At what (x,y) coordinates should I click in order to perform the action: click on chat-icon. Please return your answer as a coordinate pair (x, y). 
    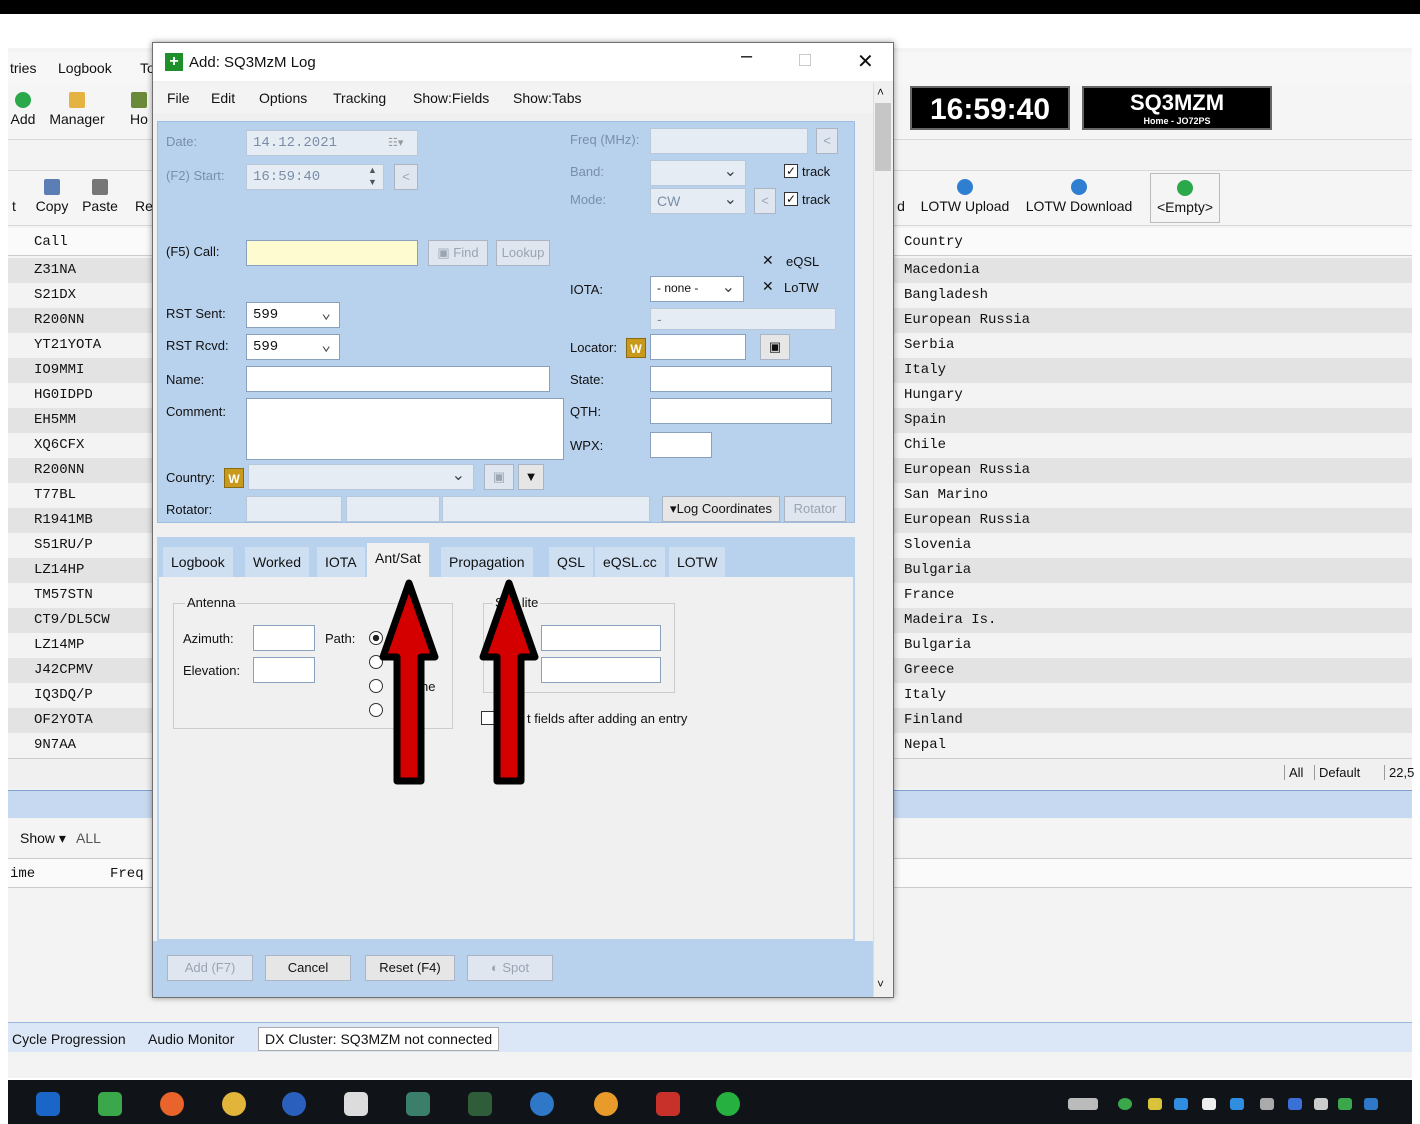
    Looking at the image, I should click on (294, 1104).